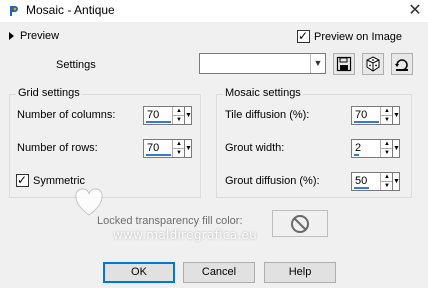 Image resolution: width=428 pixels, height=288 pixels. I want to click on watermark-text: www.maldiregrafica.eu, so click(185, 235).